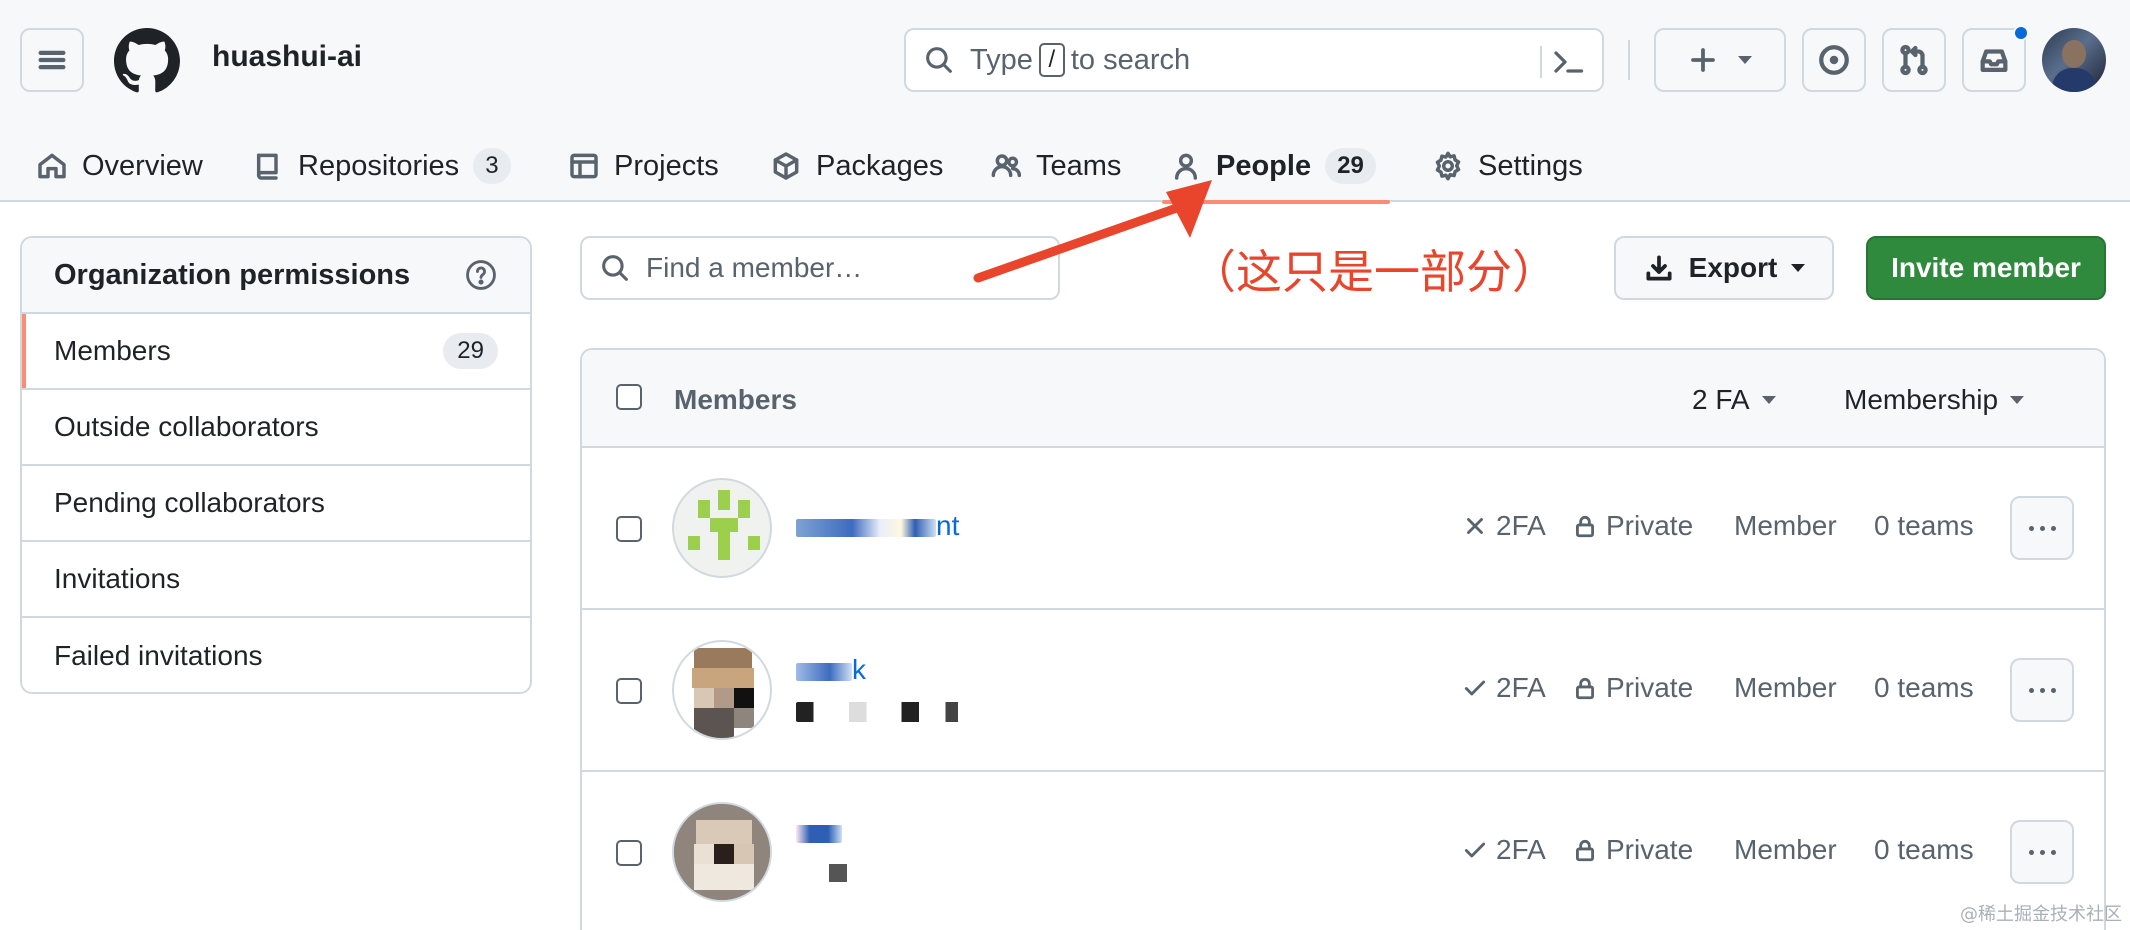 The height and width of the screenshot is (930, 2130). What do you see at coordinates (629, 397) in the screenshot?
I see `select-all-checkbox` at bounding box center [629, 397].